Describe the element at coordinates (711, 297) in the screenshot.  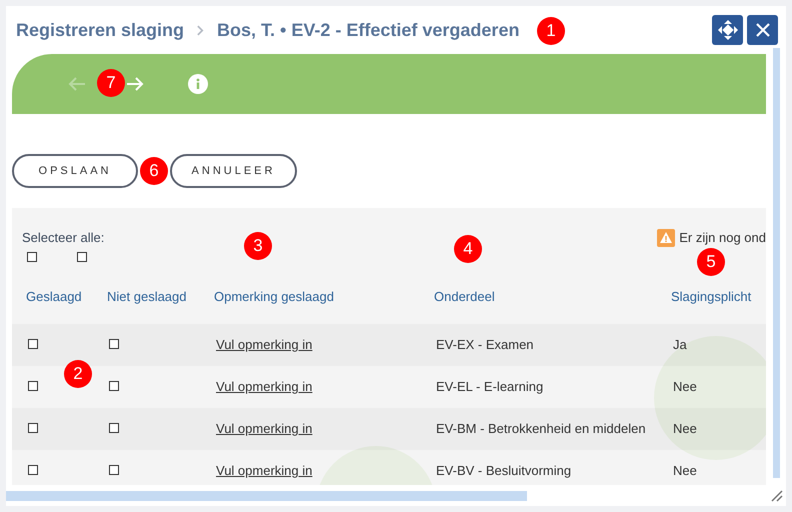
I see `column-header: Slagingsplicht` at that location.